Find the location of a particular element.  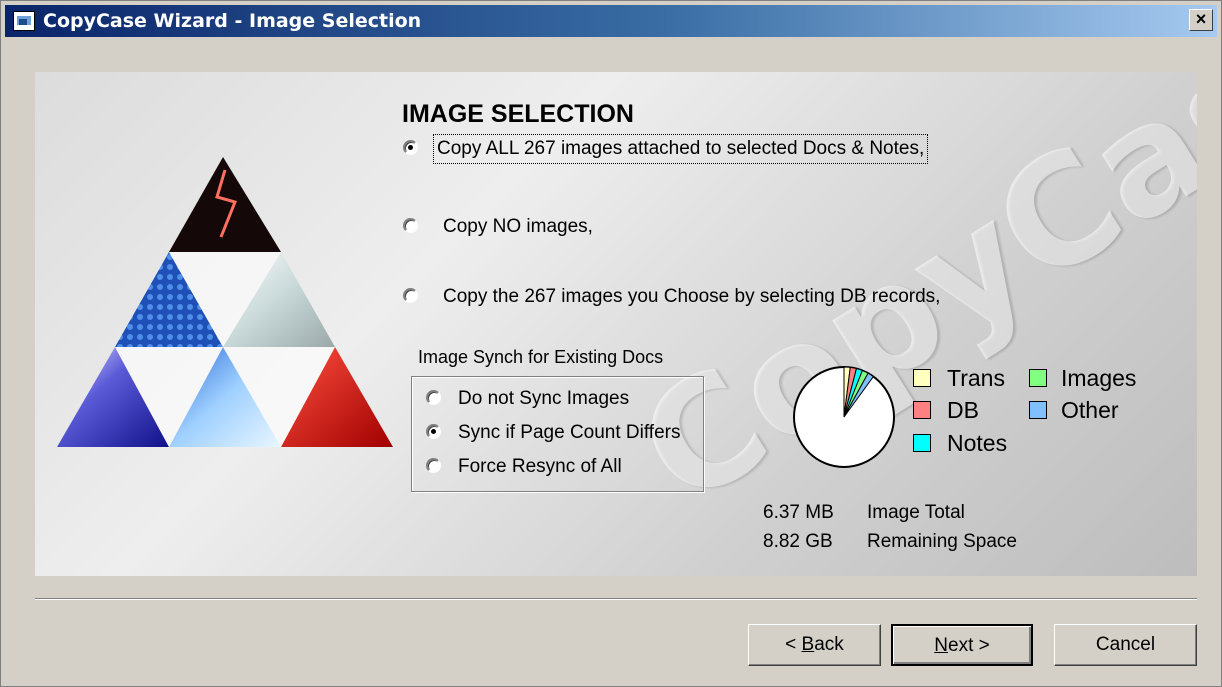

window-title: CopyCase Wizard - Image Selection is located at coordinates (232, 21).